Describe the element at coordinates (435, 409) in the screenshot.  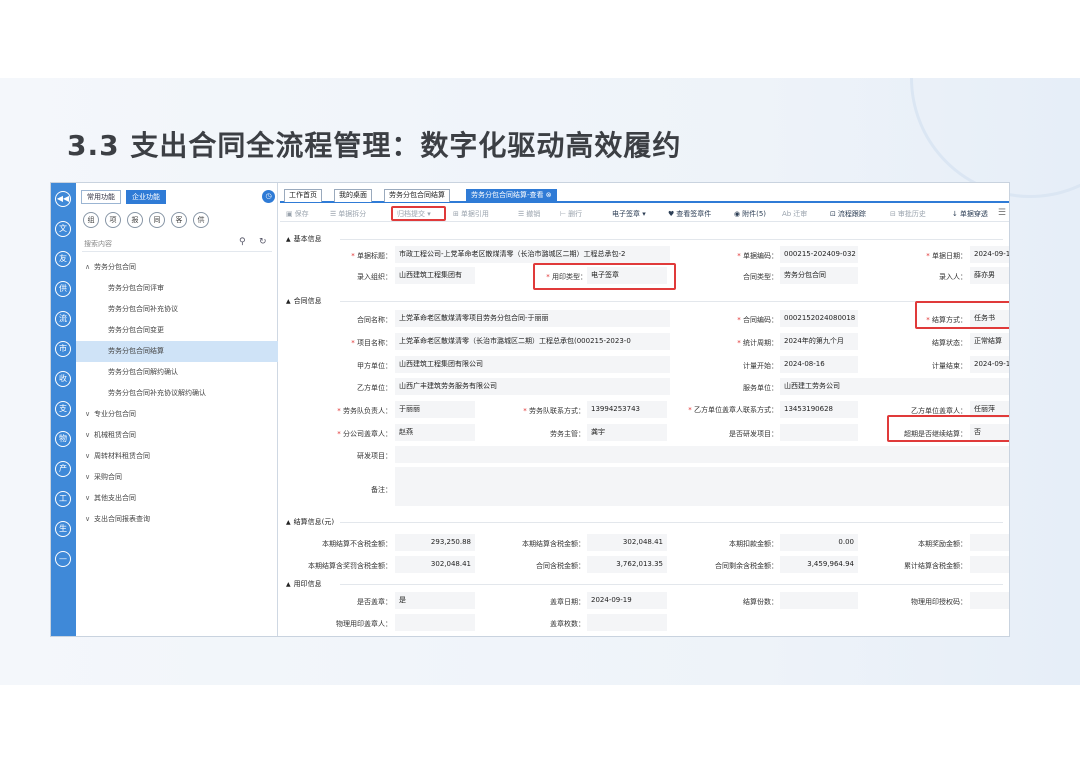
I see `field-team-leader: 于丽丽` at that location.